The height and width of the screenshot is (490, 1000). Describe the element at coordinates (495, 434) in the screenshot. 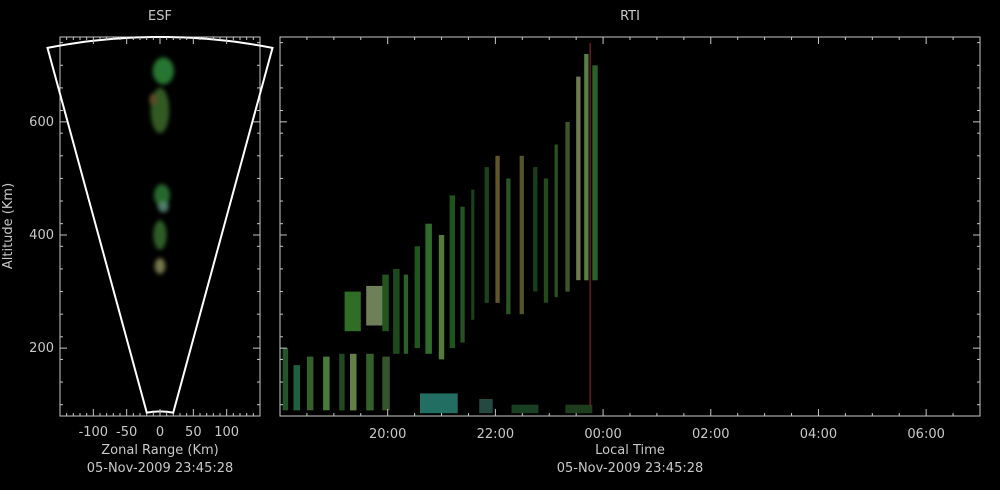

I see `rti-x-tick-label: 22:00` at that location.